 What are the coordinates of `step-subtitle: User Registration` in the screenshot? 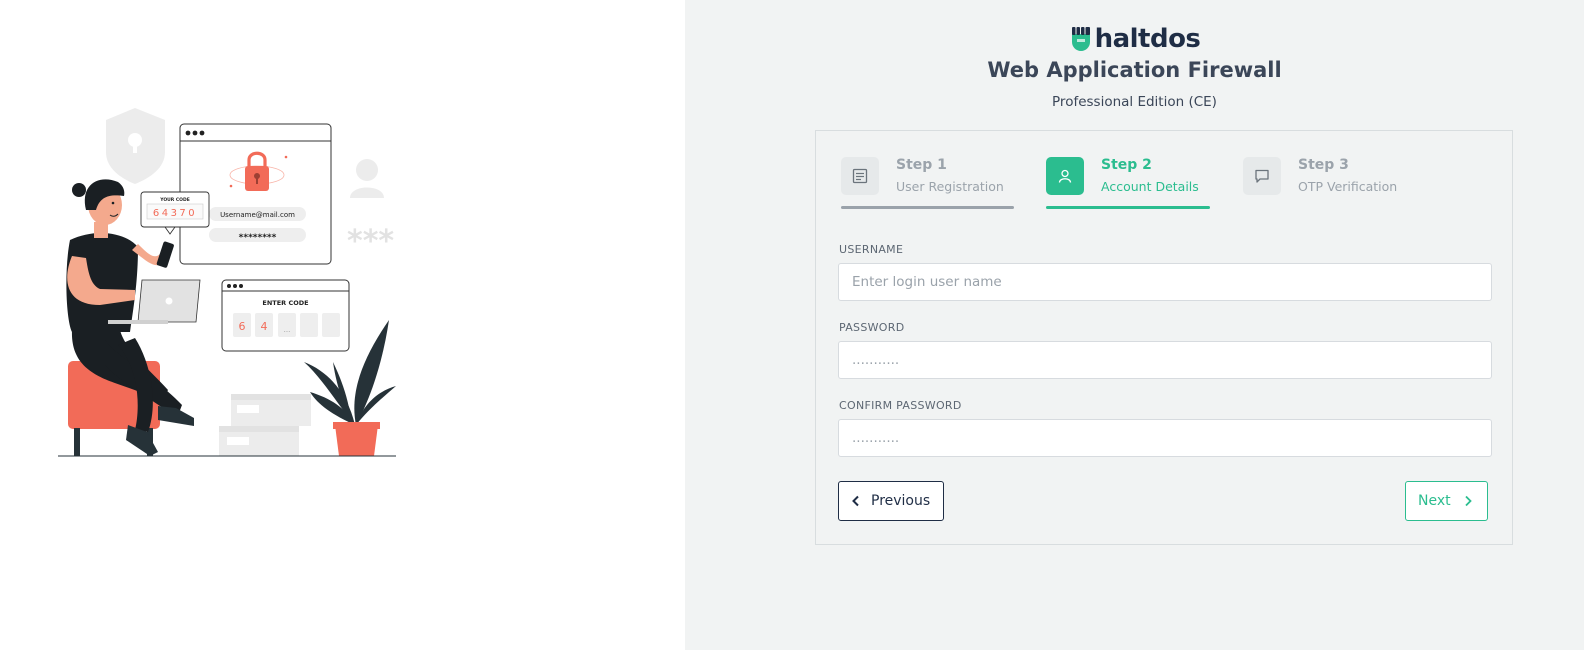 It's located at (950, 186).